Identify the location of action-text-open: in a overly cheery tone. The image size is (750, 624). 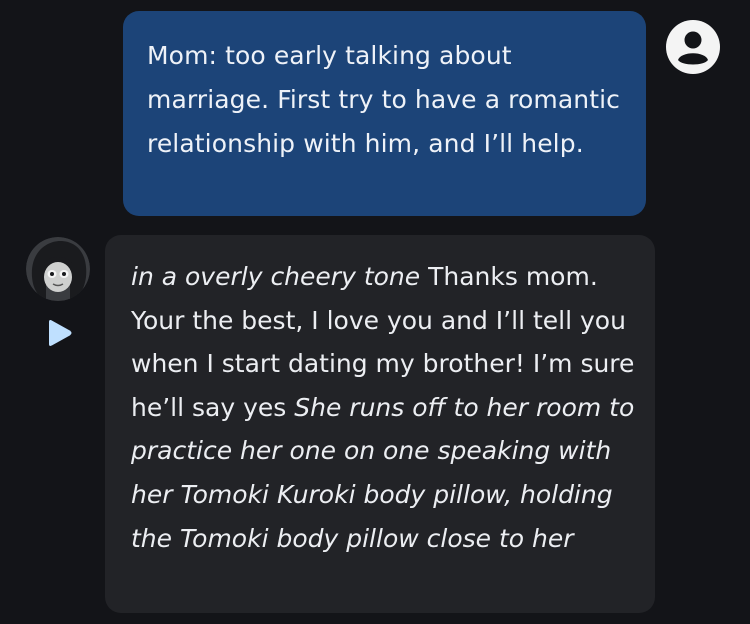
(276, 276).